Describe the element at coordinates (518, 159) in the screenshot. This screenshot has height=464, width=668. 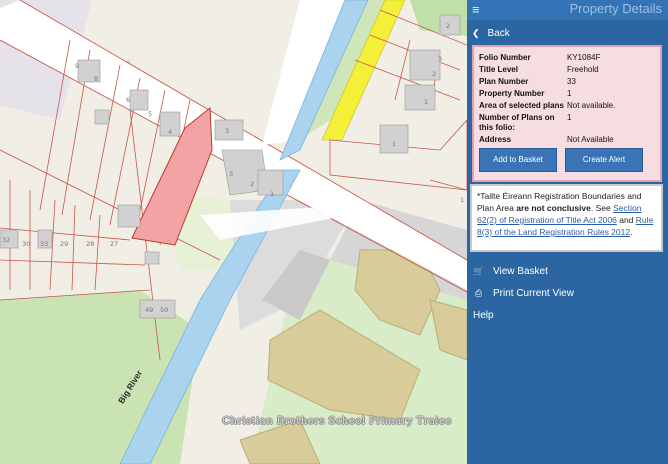
I see `add-to-basket-button: Add to Basket` at that location.